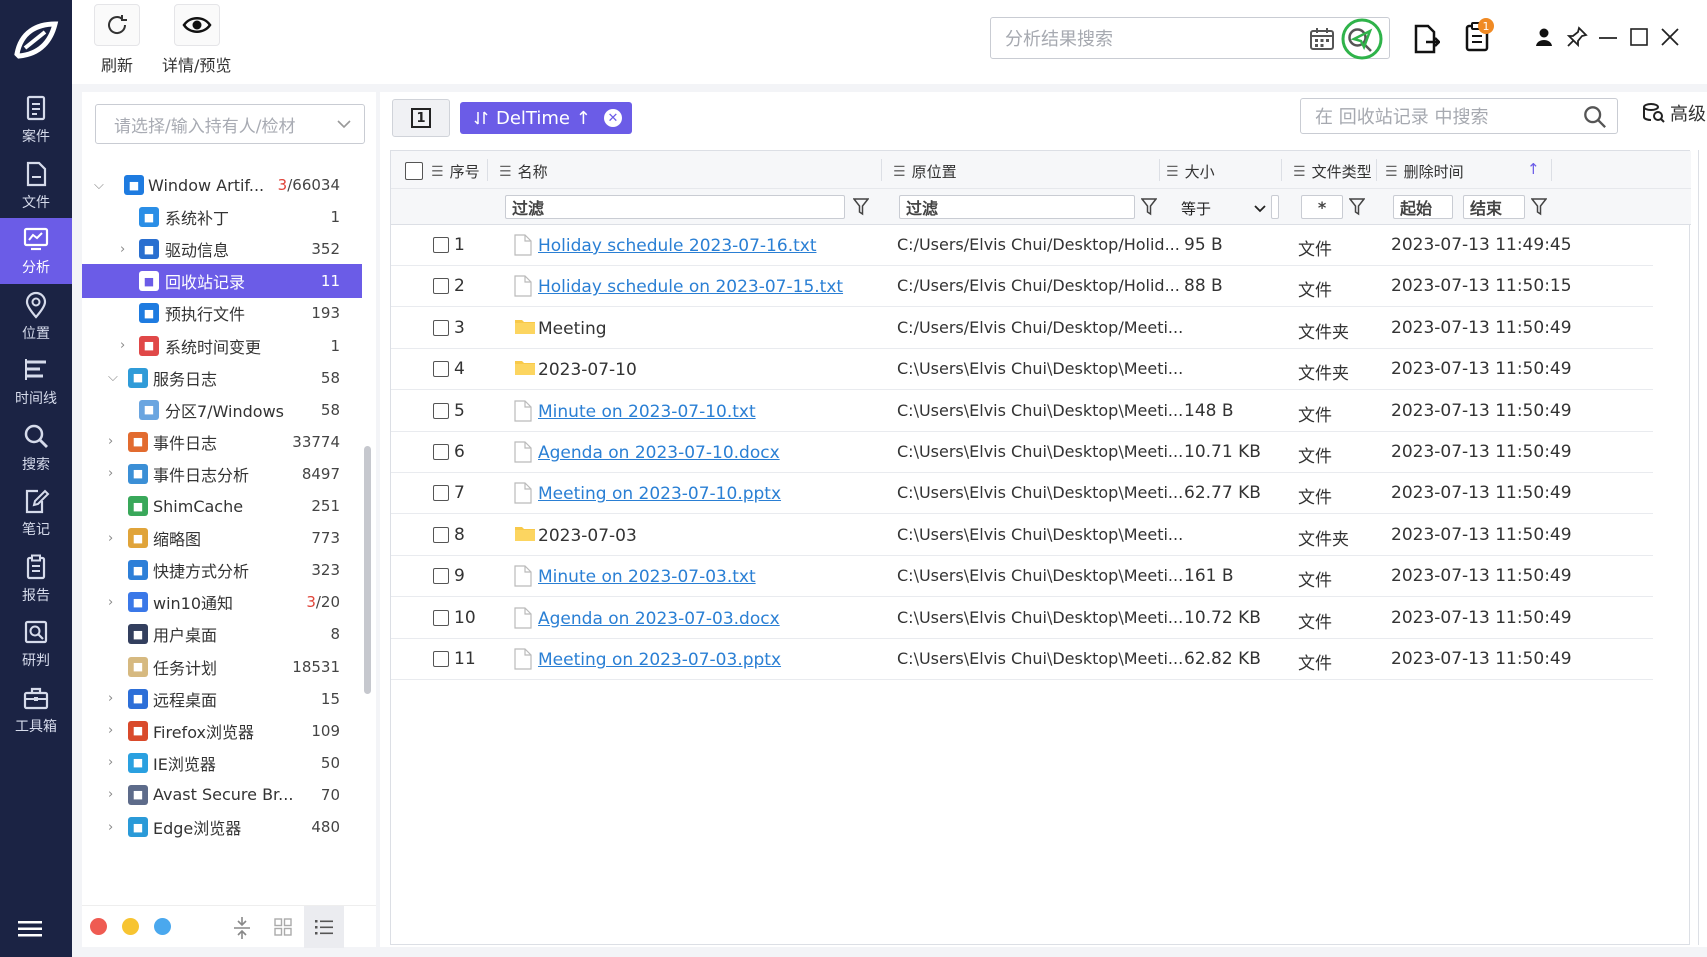 The width and height of the screenshot is (1707, 957). I want to click on tree-node: › ■ IE浏览器 50, so click(222, 763).